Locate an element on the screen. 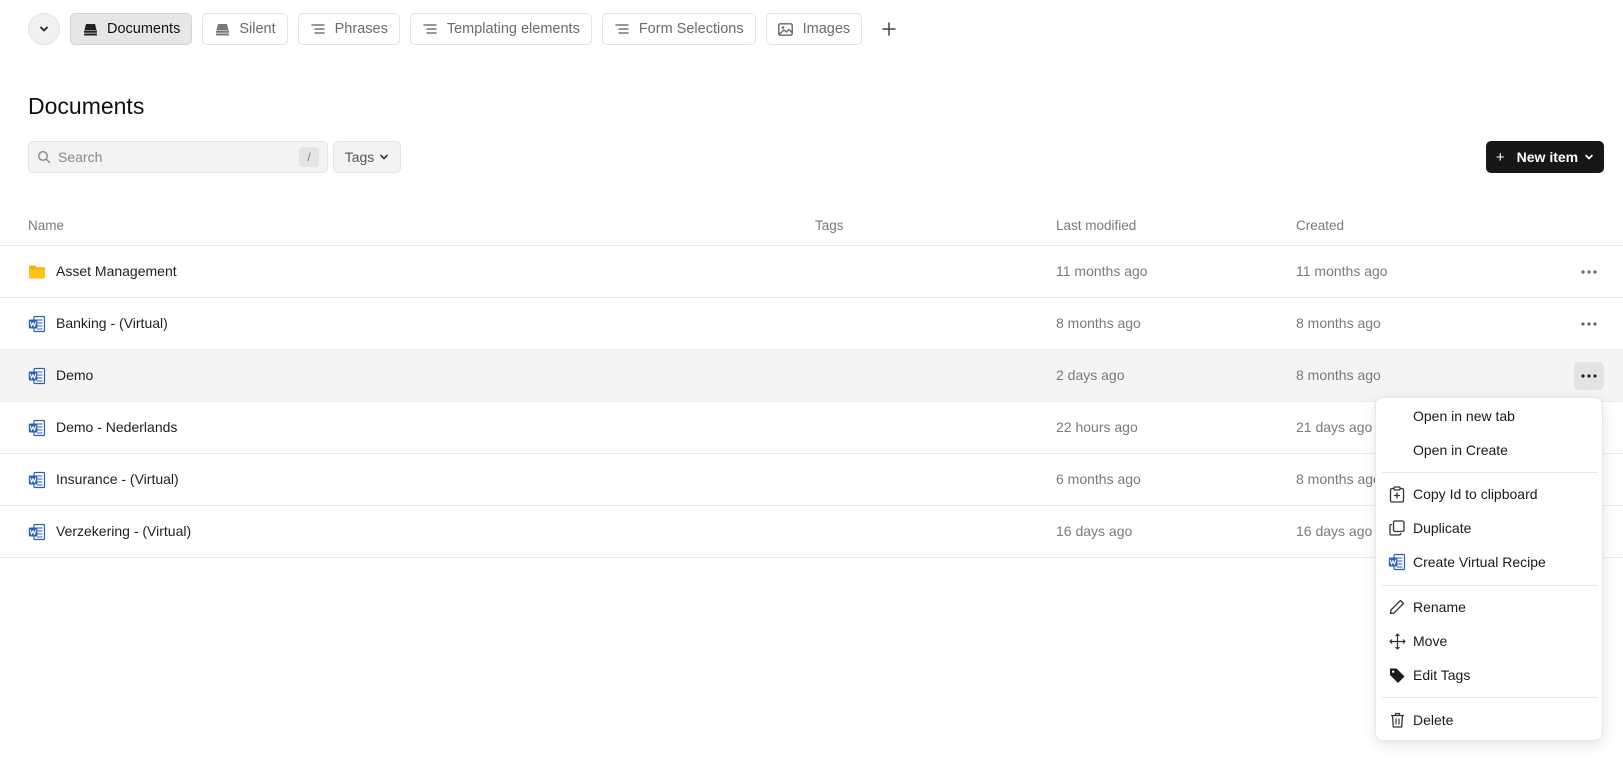  collapse-button is located at coordinates (44, 29).